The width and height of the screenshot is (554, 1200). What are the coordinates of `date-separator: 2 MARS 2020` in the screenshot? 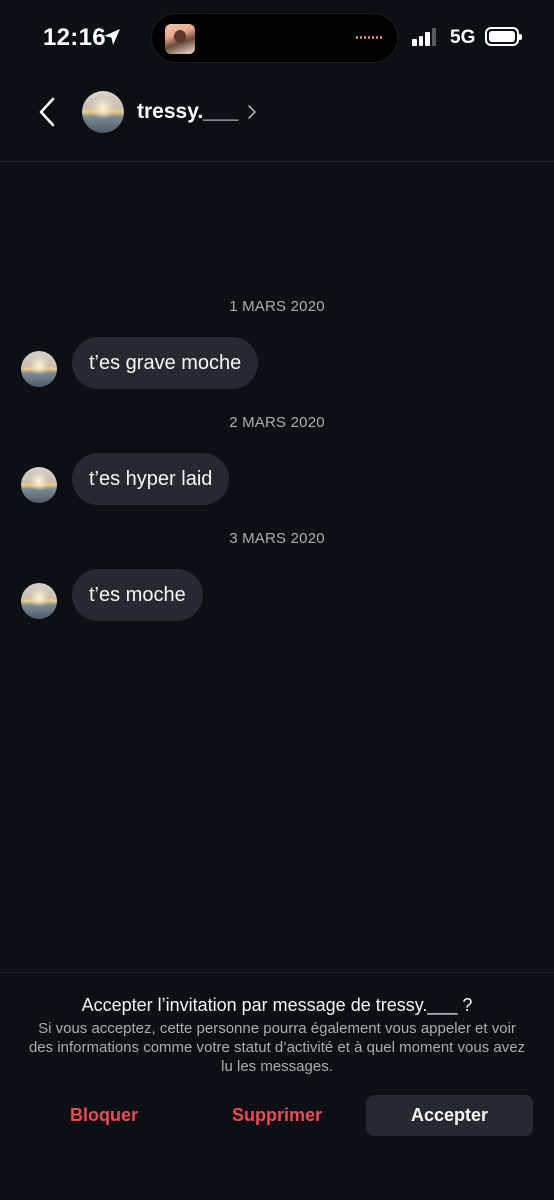 It's located at (277, 422).